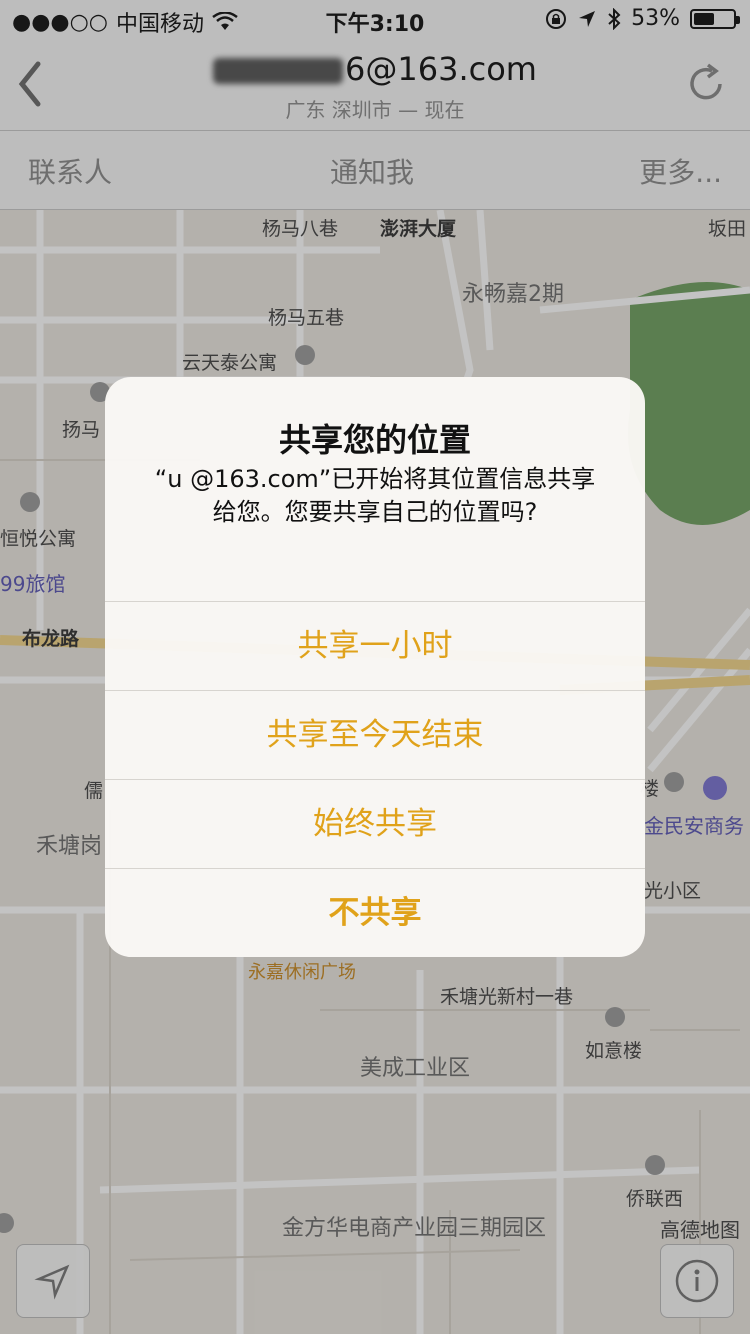 This screenshot has height=1334, width=750. What do you see at coordinates (375, 912) in the screenshot?
I see `dont-share-button: 不共享` at bounding box center [375, 912].